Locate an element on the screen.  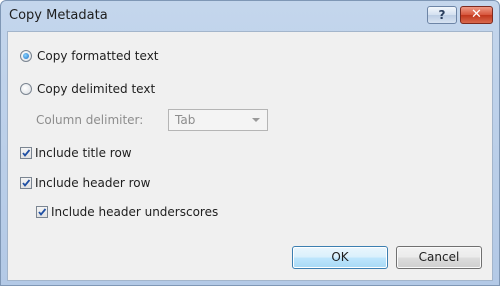
close-button: ✕ is located at coordinates (476, 15).